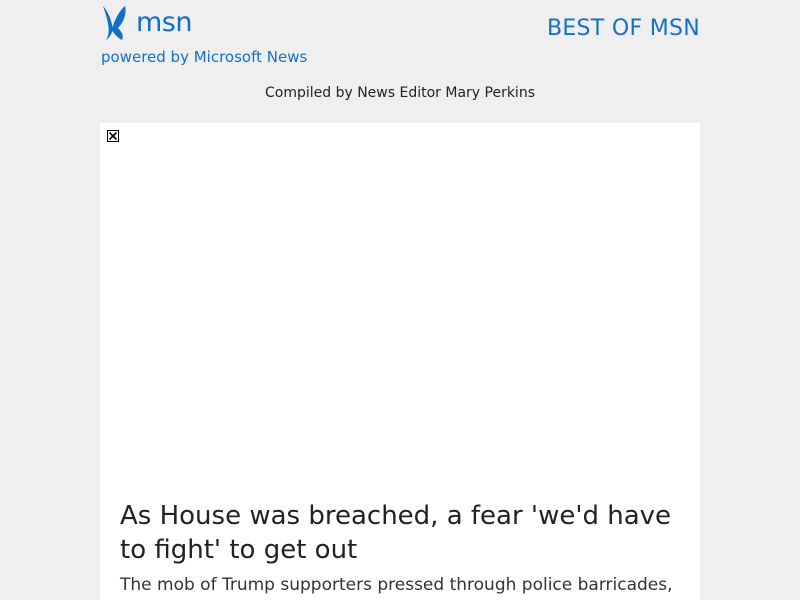 This screenshot has width=800, height=600. I want to click on powered-by-link: powered by Microsoft News, so click(204, 57).